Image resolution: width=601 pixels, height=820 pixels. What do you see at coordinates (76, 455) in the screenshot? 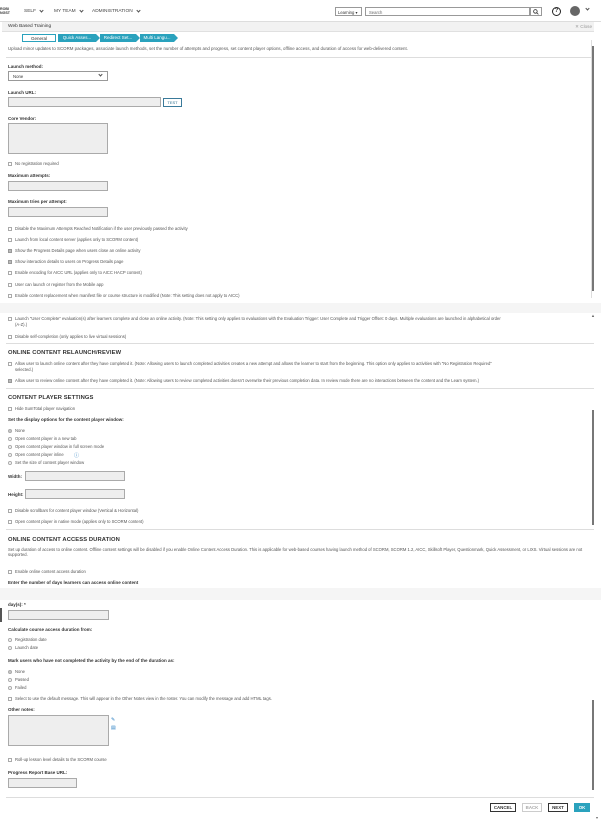
I see `info-icon: ⓘ` at bounding box center [76, 455].